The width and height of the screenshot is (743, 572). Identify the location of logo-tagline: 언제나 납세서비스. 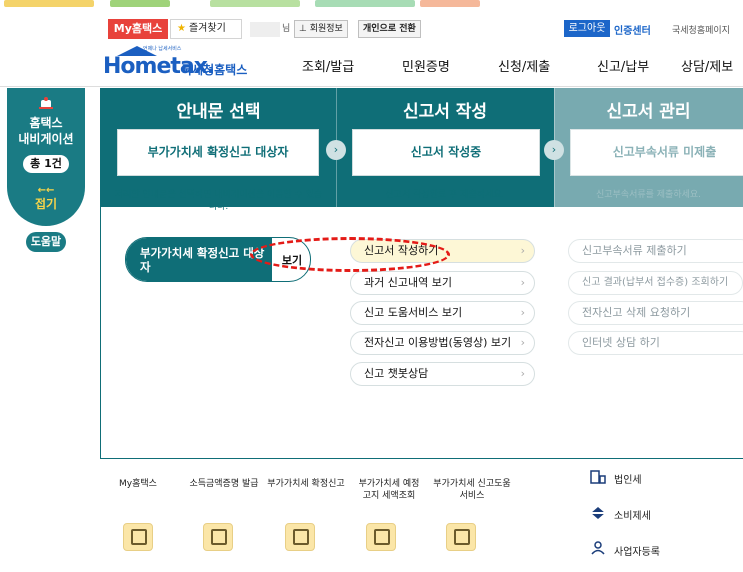
(162, 49).